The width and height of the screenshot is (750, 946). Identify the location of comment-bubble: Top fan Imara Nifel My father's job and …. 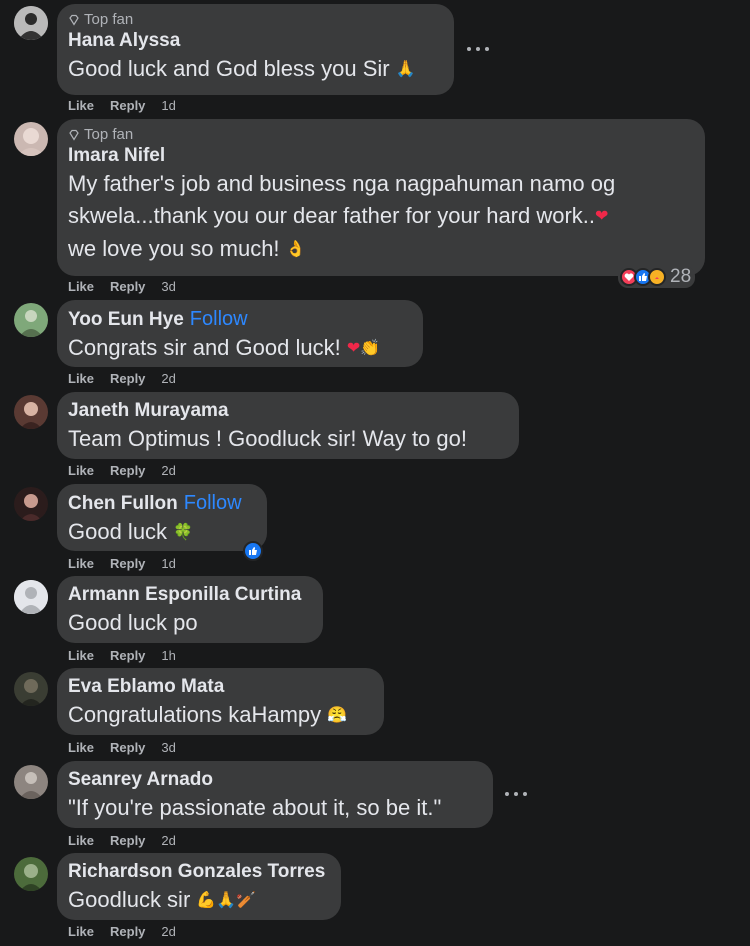
(381, 197).